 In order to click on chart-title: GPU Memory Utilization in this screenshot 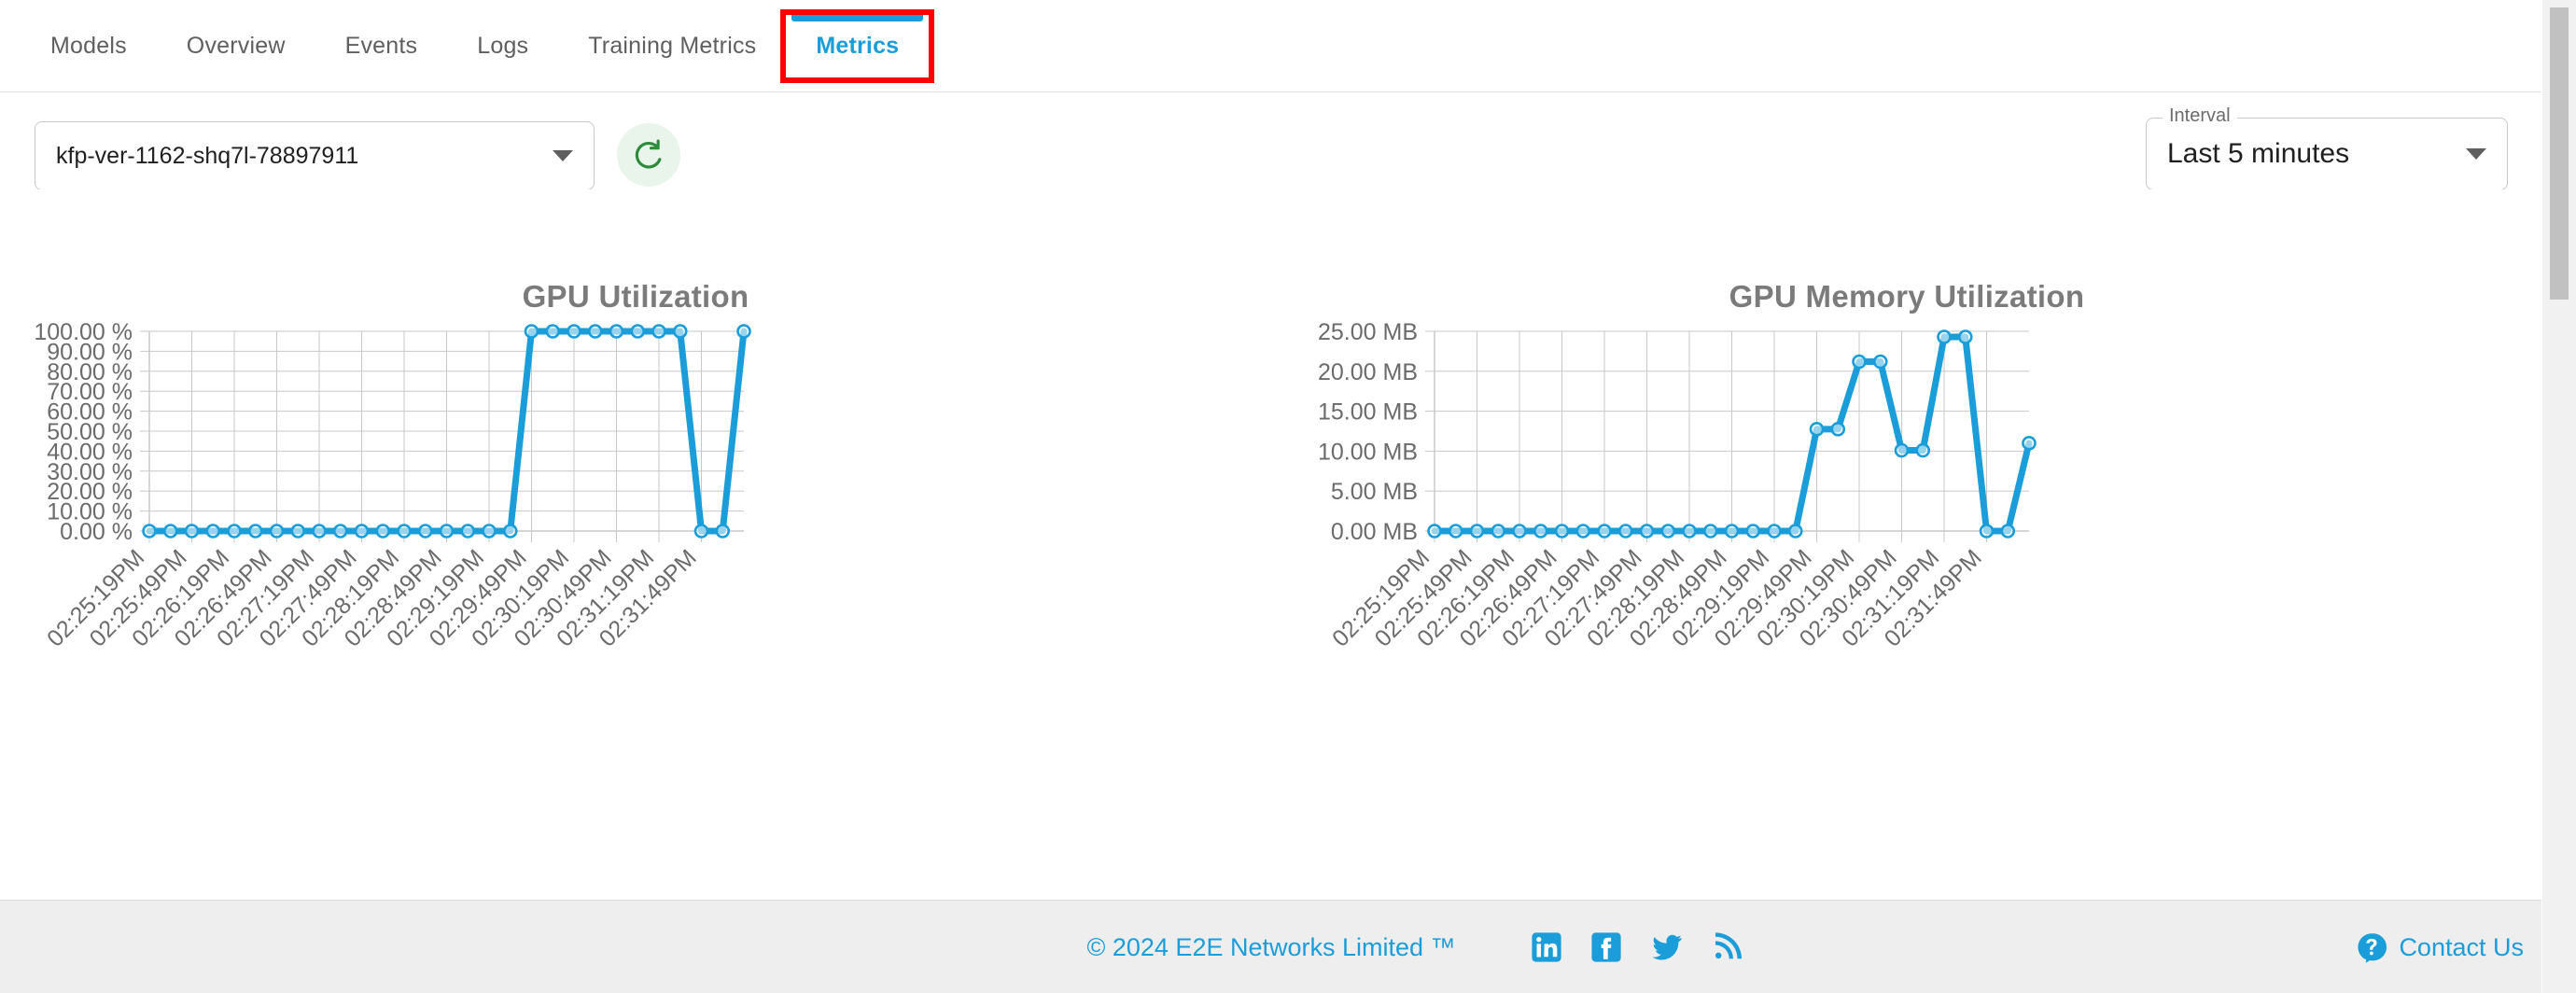, I will do `click(1907, 296)`.